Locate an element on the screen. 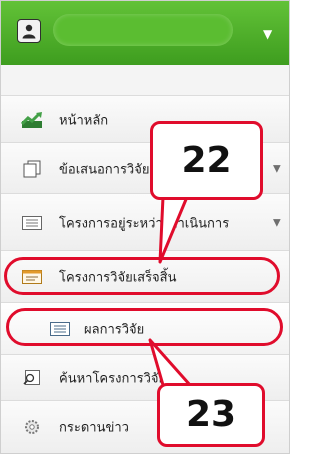  search-icon is located at coordinates (32, 378).